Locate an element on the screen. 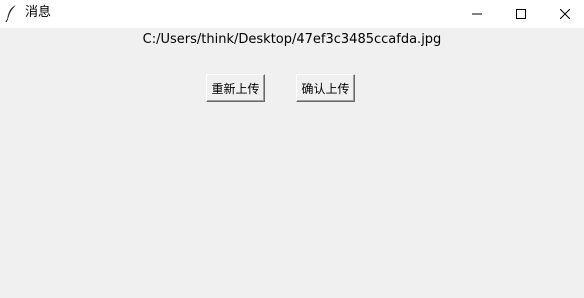 This screenshot has height=298, width=584. confirm-upload-button: 确认上传 is located at coordinates (325, 88).